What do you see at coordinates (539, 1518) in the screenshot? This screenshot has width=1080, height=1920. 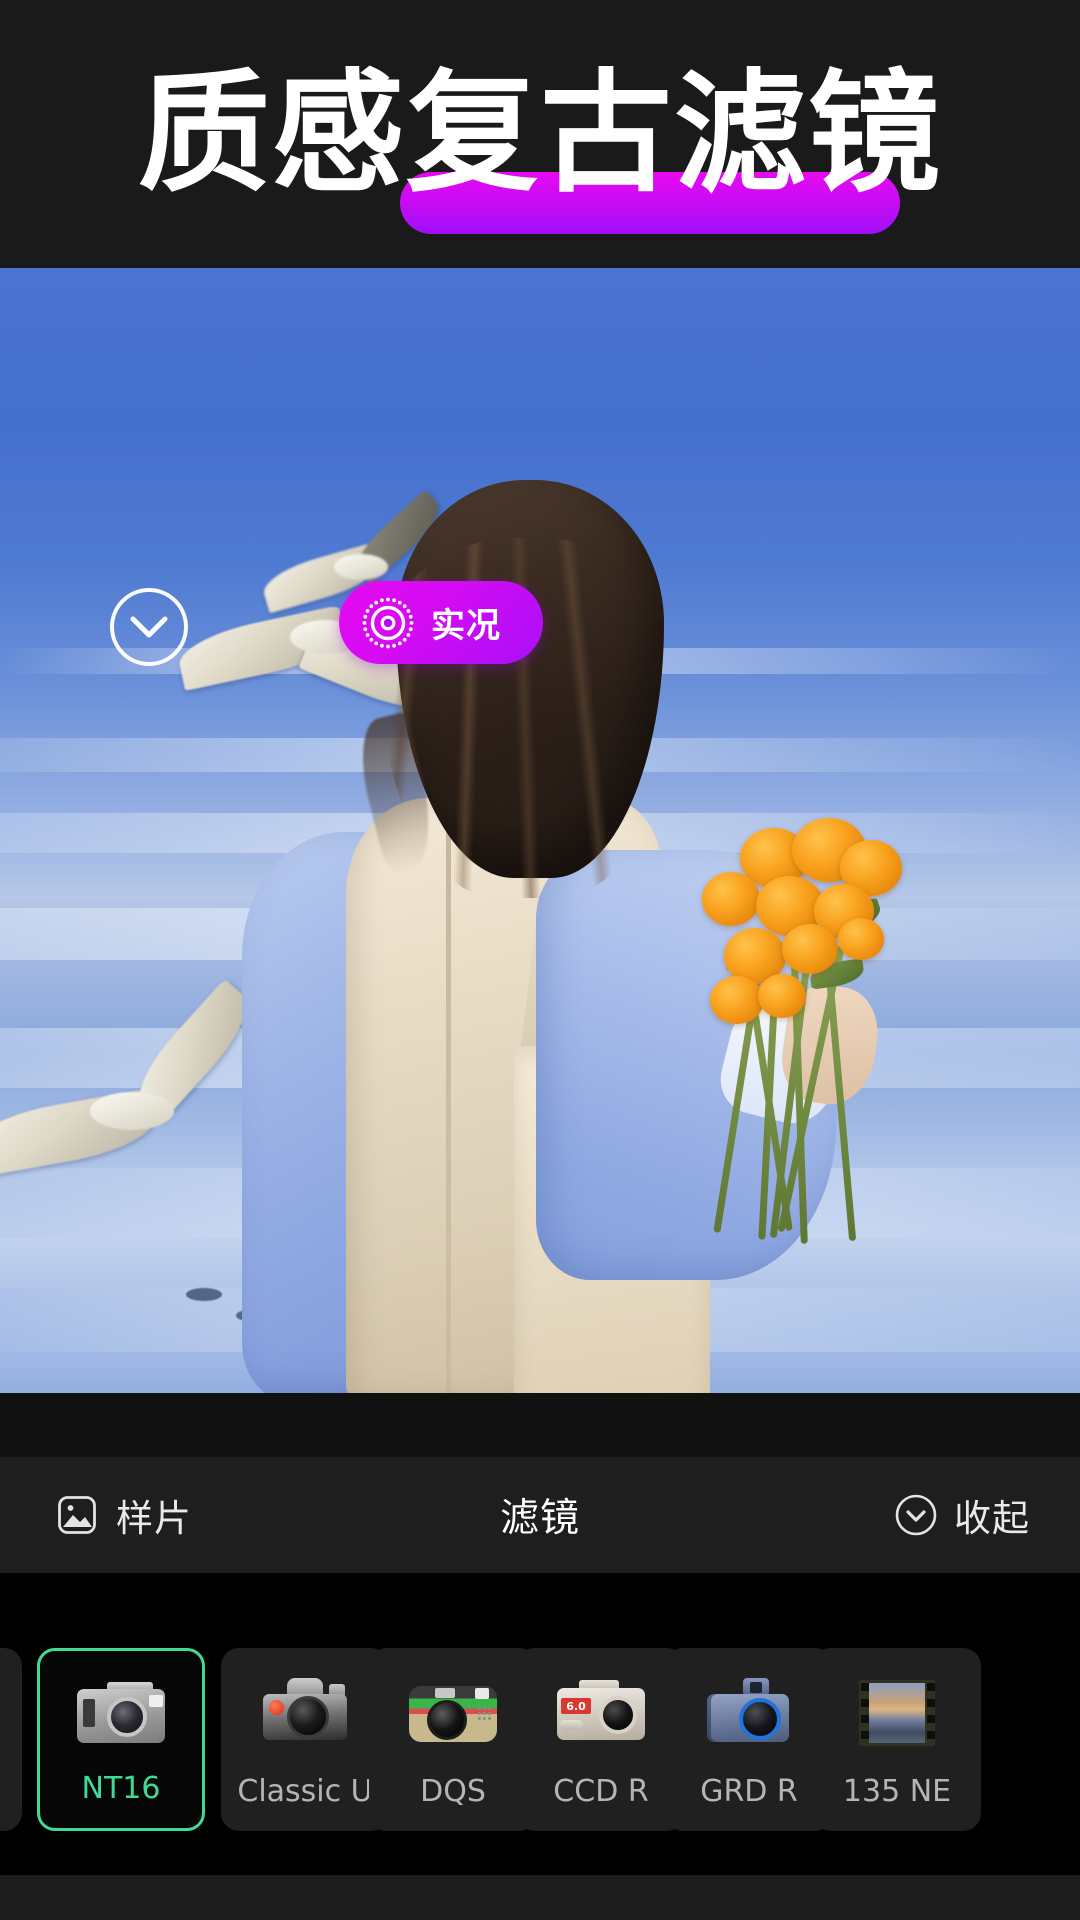 I see `toolbar-title: 滤镜` at bounding box center [539, 1518].